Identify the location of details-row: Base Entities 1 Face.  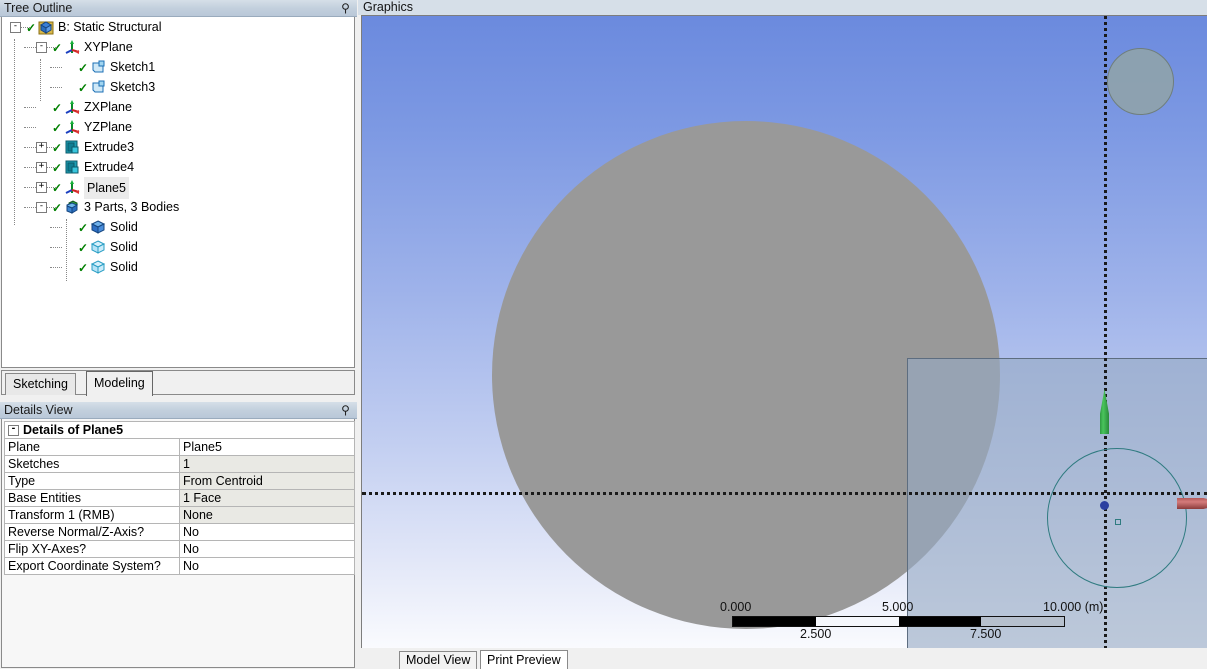
(179, 498).